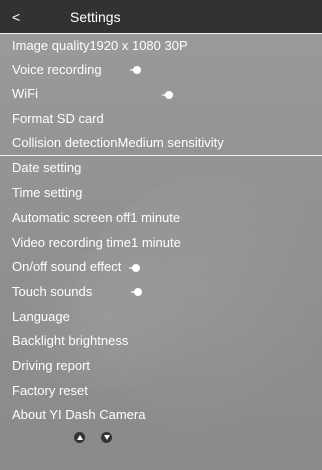 This screenshot has height=470, width=322. I want to click on setting-value: 1920 x 1080 30P, so click(138, 45).